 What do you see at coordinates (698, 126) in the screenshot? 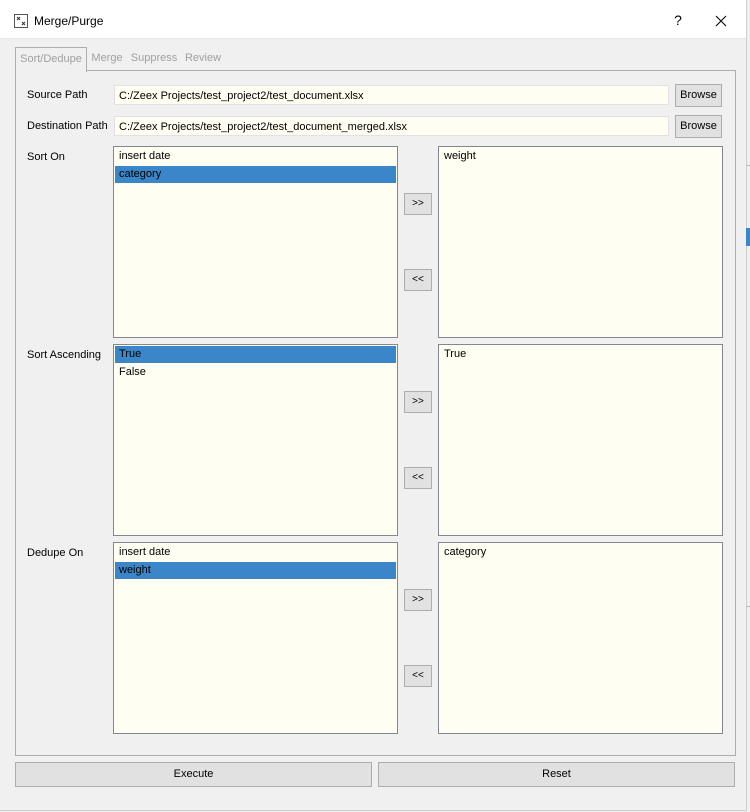
I see `destination-browse-button: Browse` at bounding box center [698, 126].